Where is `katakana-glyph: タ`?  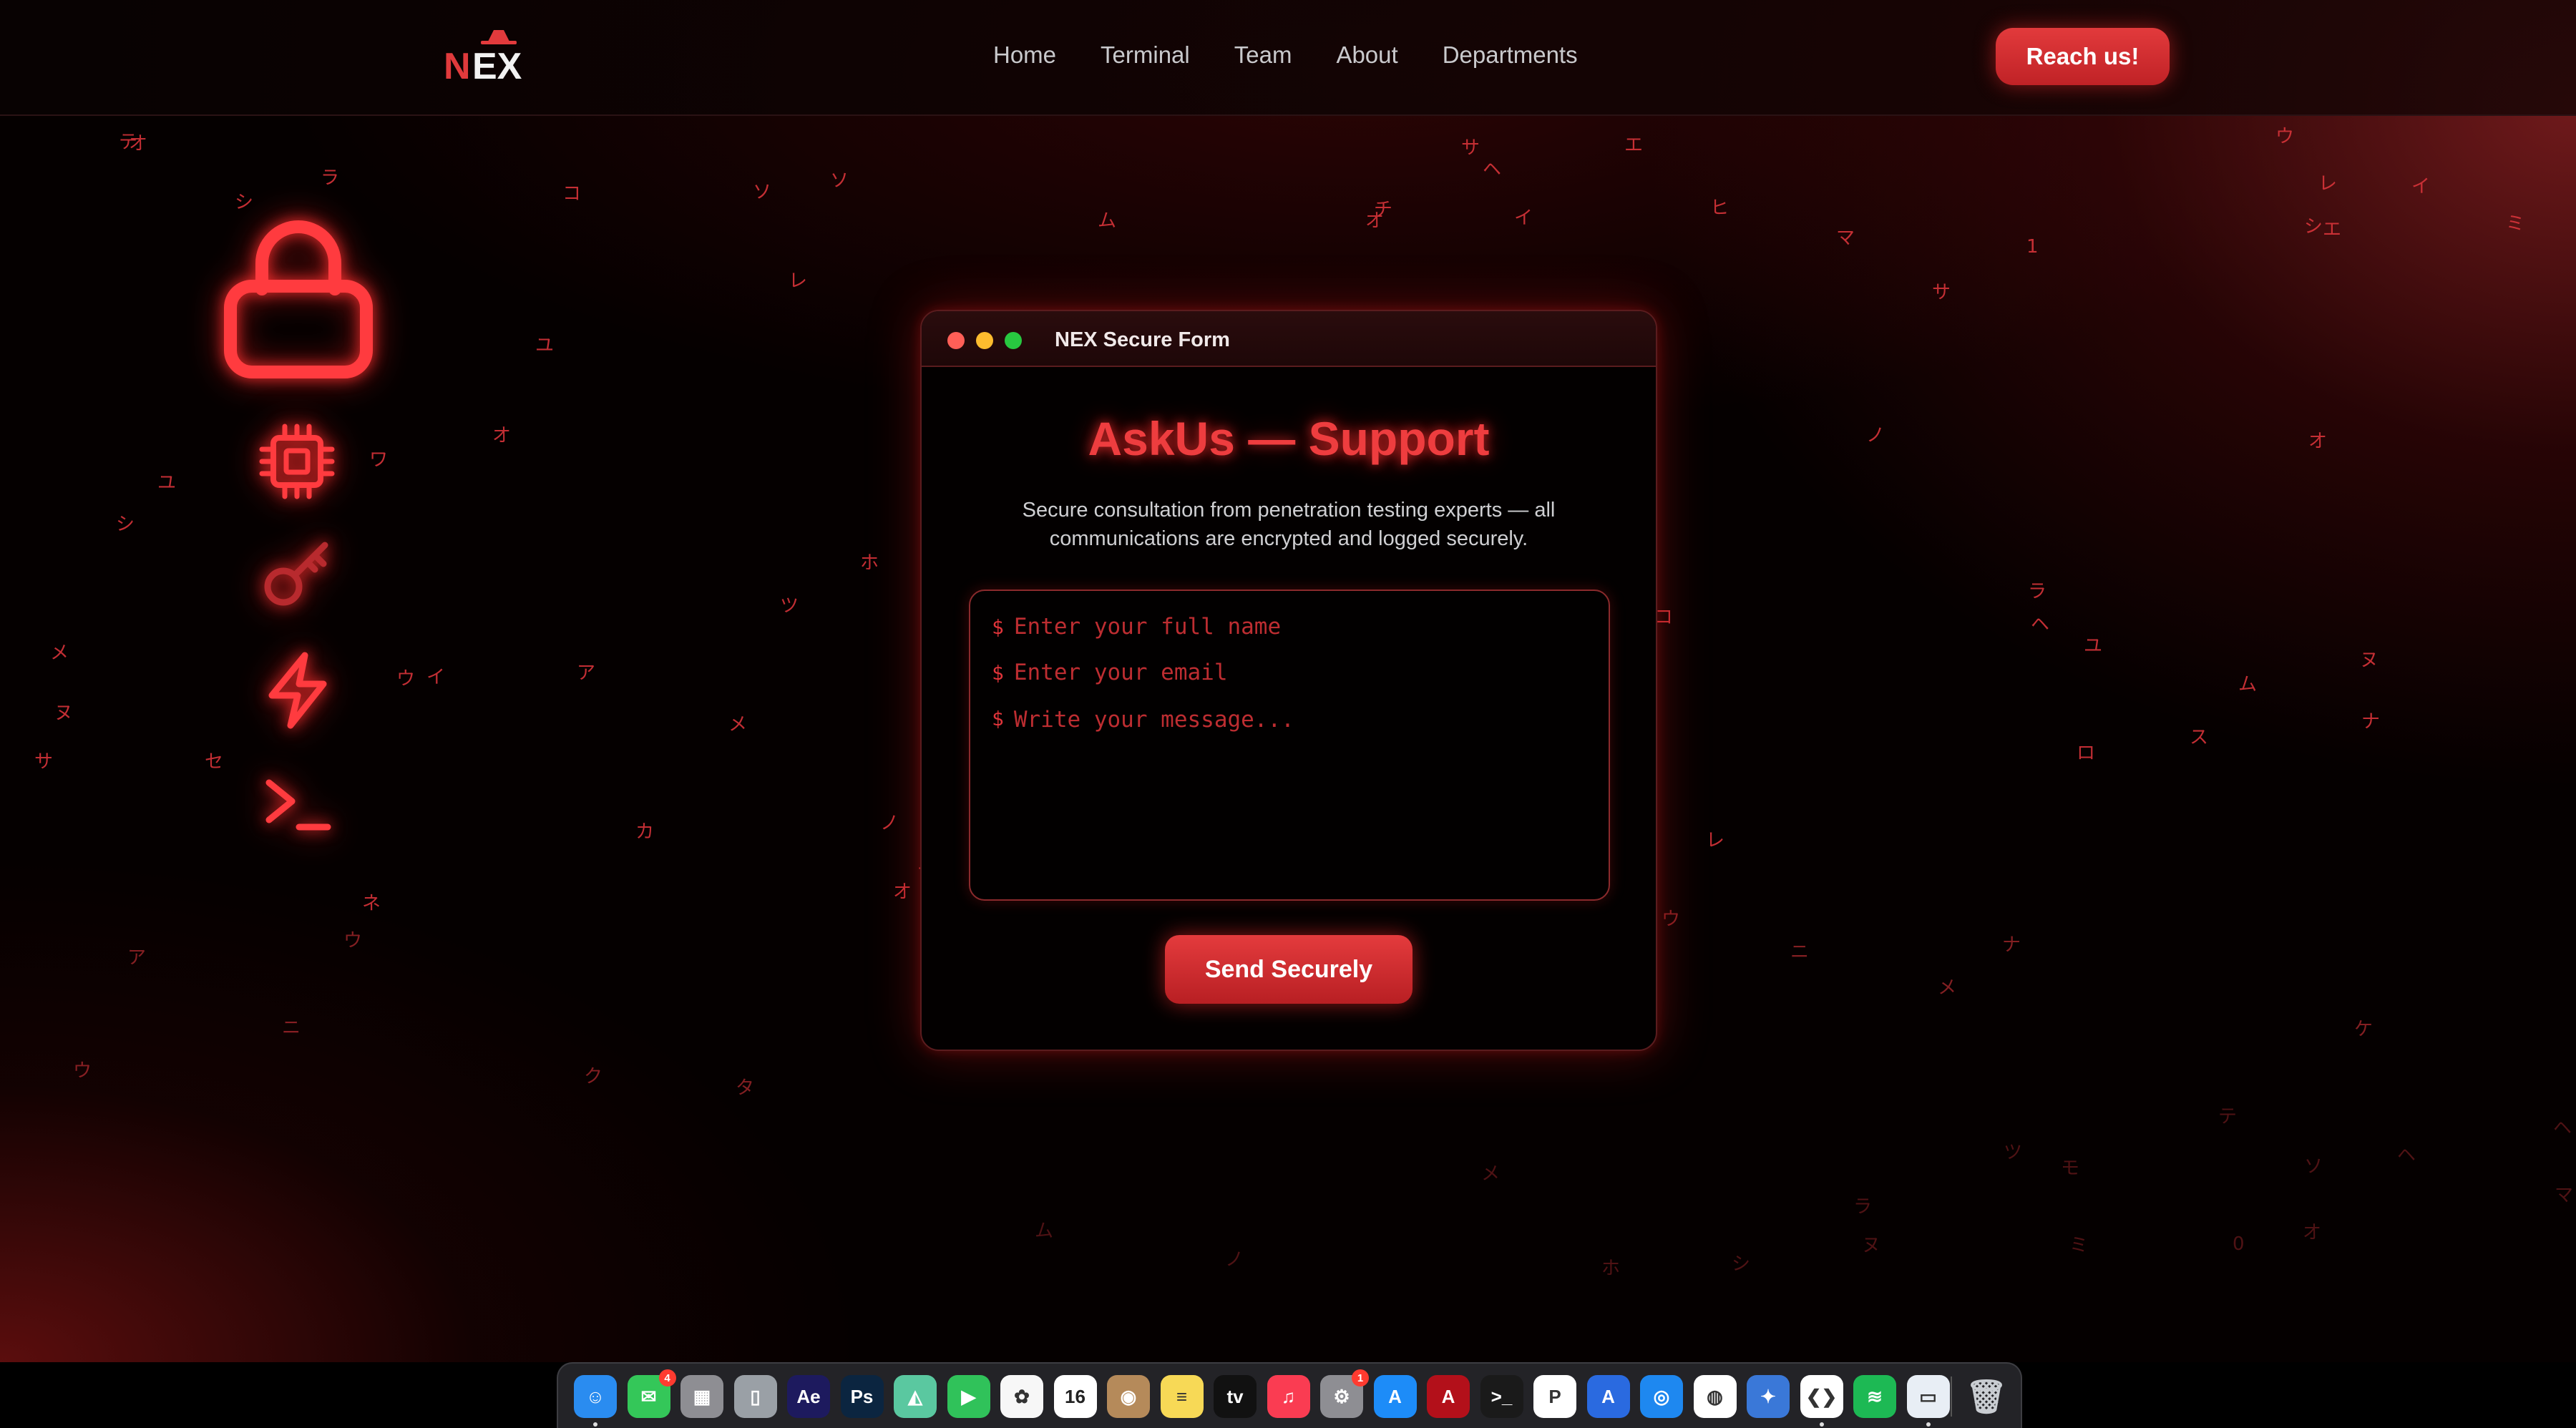
katakana-glyph: タ is located at coordinates (745, 1088).